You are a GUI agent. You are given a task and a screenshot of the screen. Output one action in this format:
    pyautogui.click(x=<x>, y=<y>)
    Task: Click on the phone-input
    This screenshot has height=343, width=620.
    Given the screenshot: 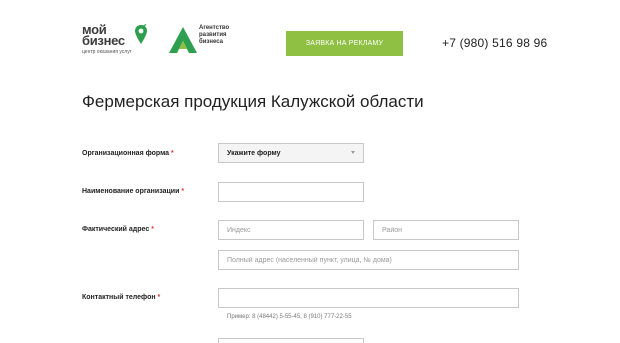 What is the action you would take?
    pyautogui.click(x=368, y=298)
    